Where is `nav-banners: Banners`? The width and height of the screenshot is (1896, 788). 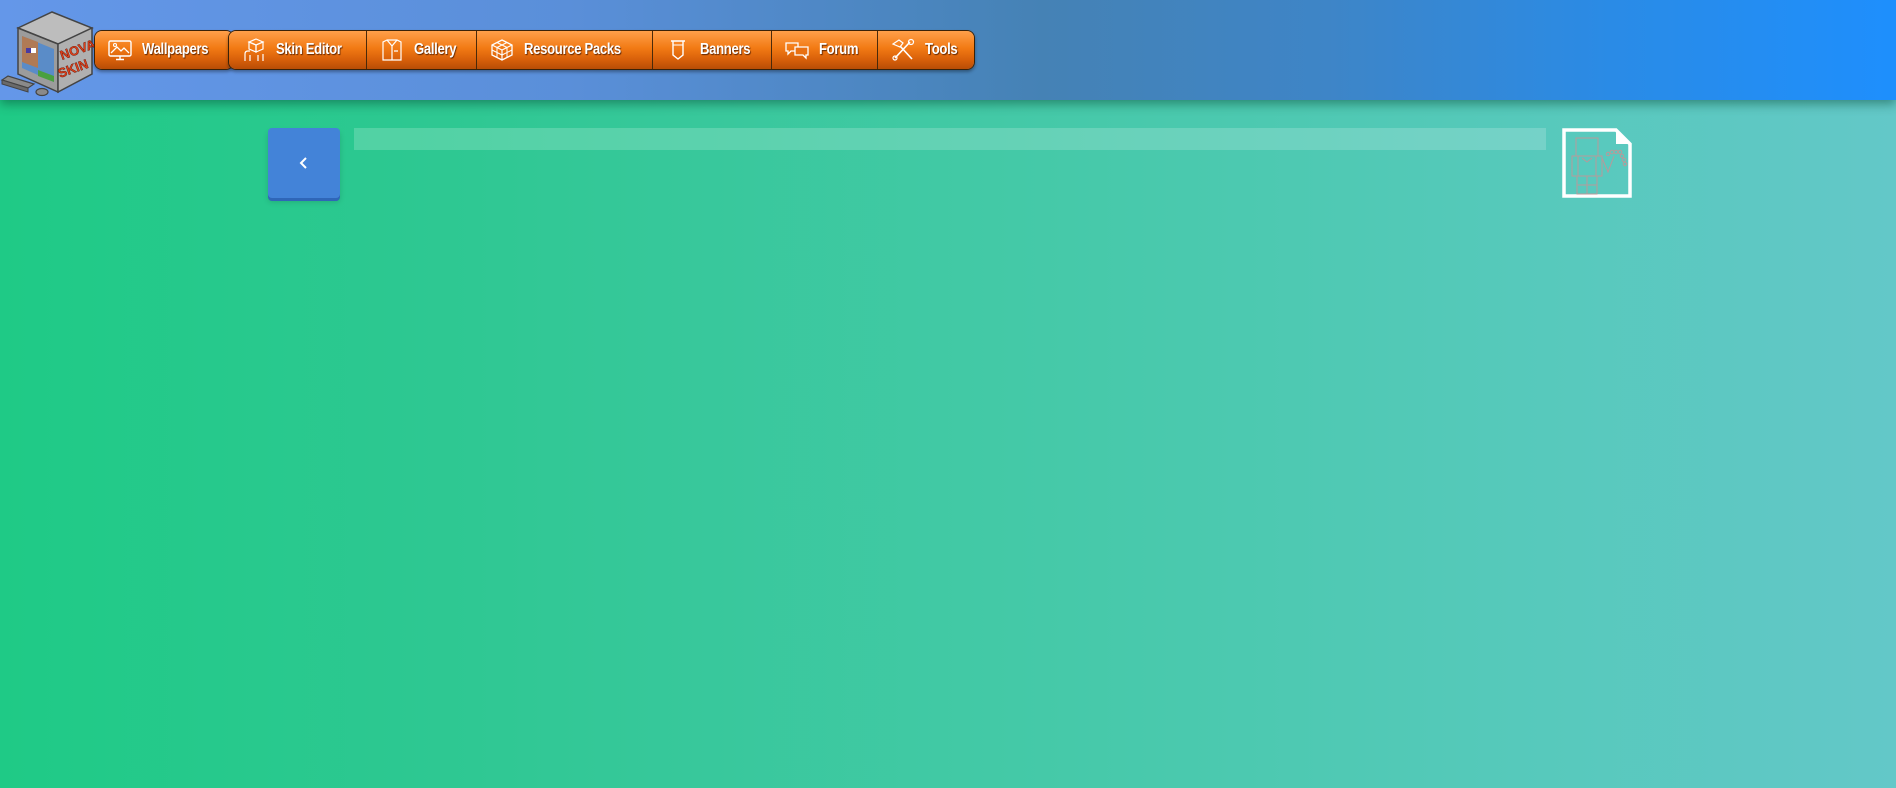
nav-banners: Banners is located at coordinates (712, 50).